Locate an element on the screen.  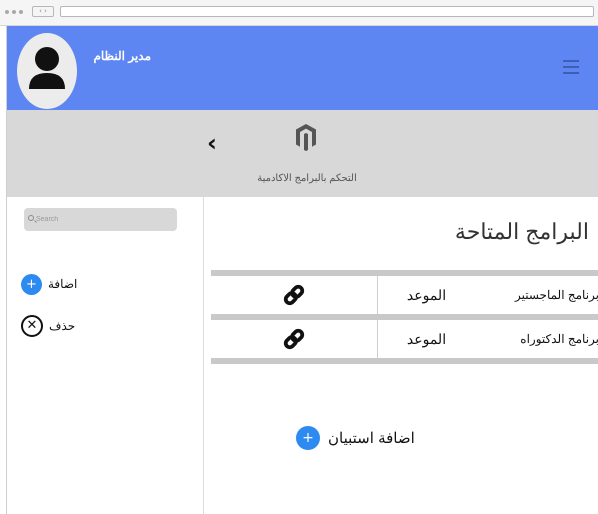
user-icon is located at coordinates (47, 68).